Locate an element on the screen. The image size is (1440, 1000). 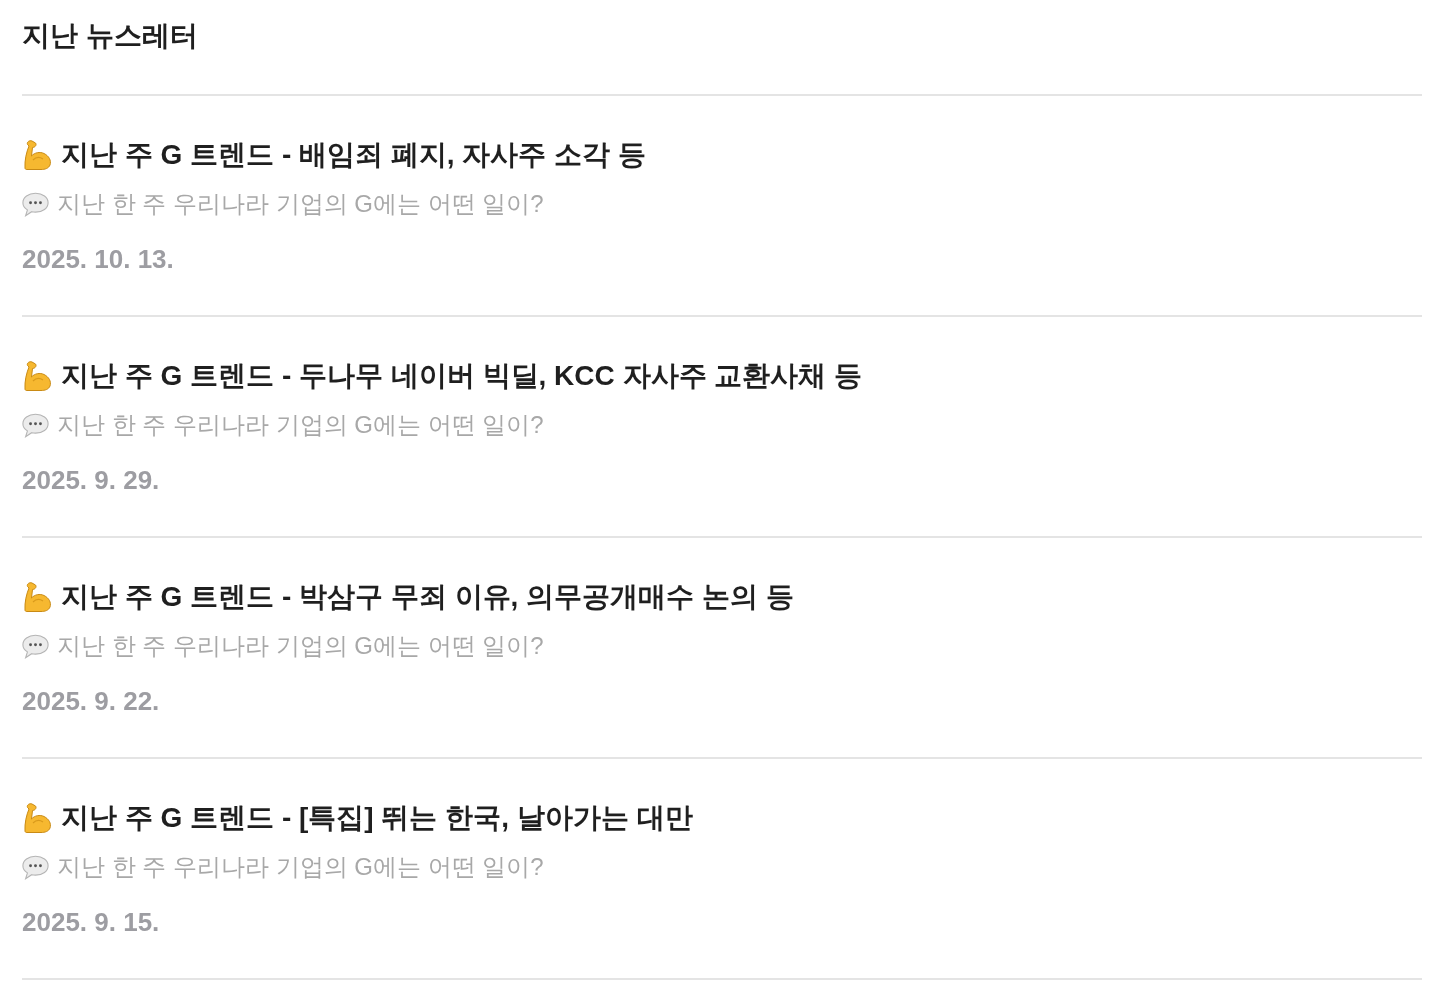
newsletter-date: 2025. 9. 22. is located at coordinates (91, 701).